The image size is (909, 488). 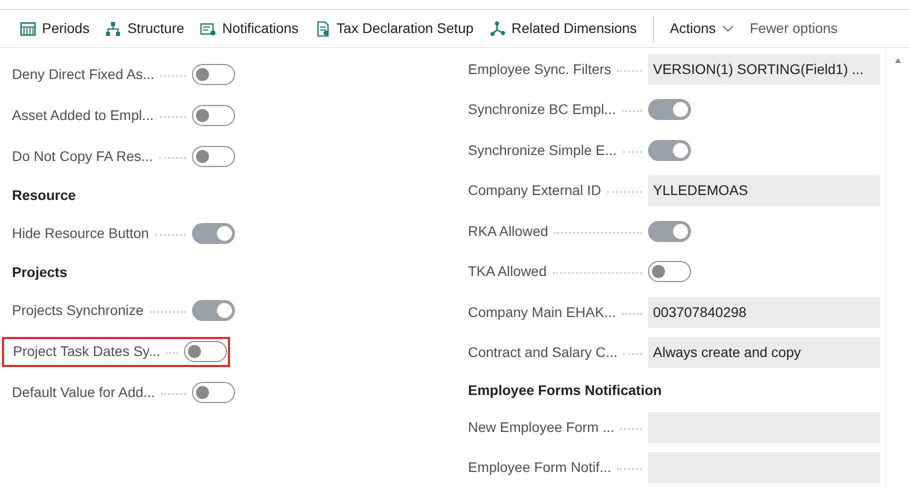 What do you see at coordinates (563, 28) in the screenshot?
I see `toolbar-action: Related Dimensions` at bounding box center [563, 28].